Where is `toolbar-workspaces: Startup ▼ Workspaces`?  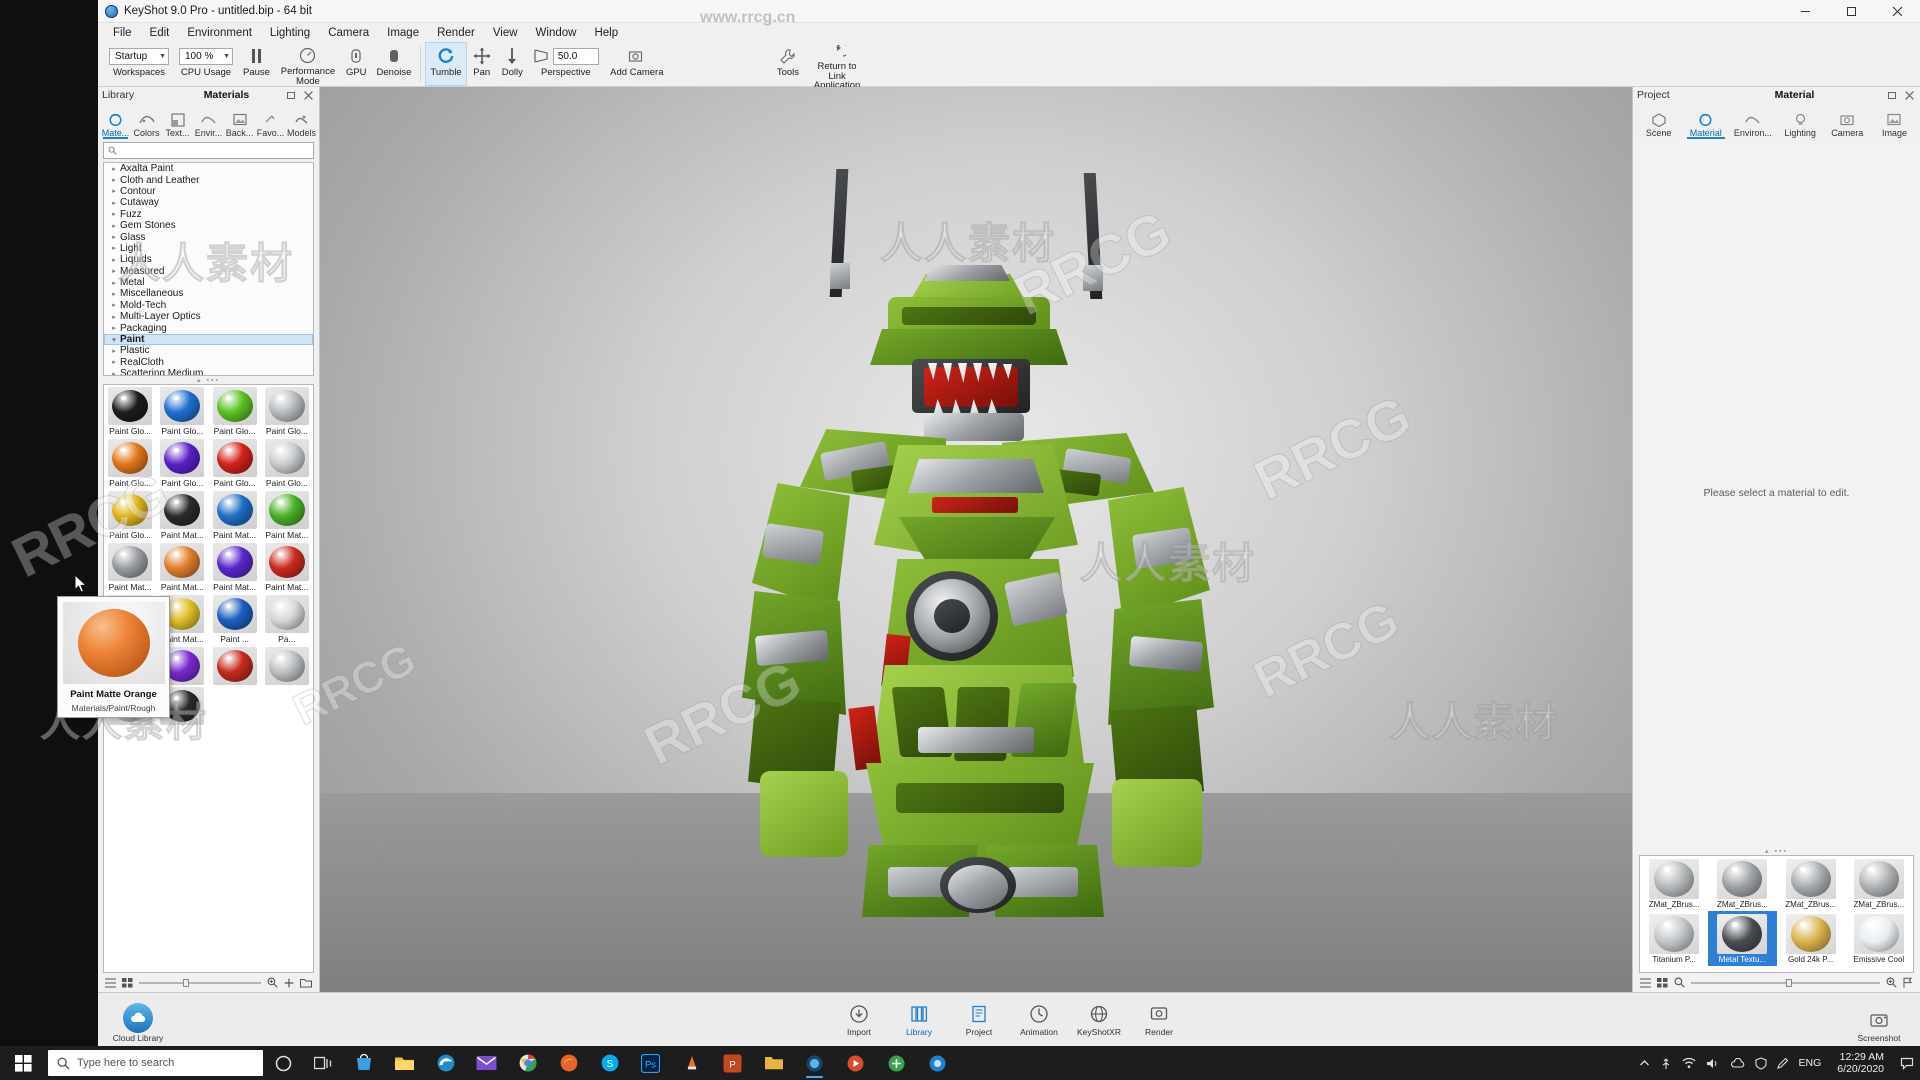 toolbar-workspaces: Startup ▼ Workspaces is located at coordinates (139, 64).